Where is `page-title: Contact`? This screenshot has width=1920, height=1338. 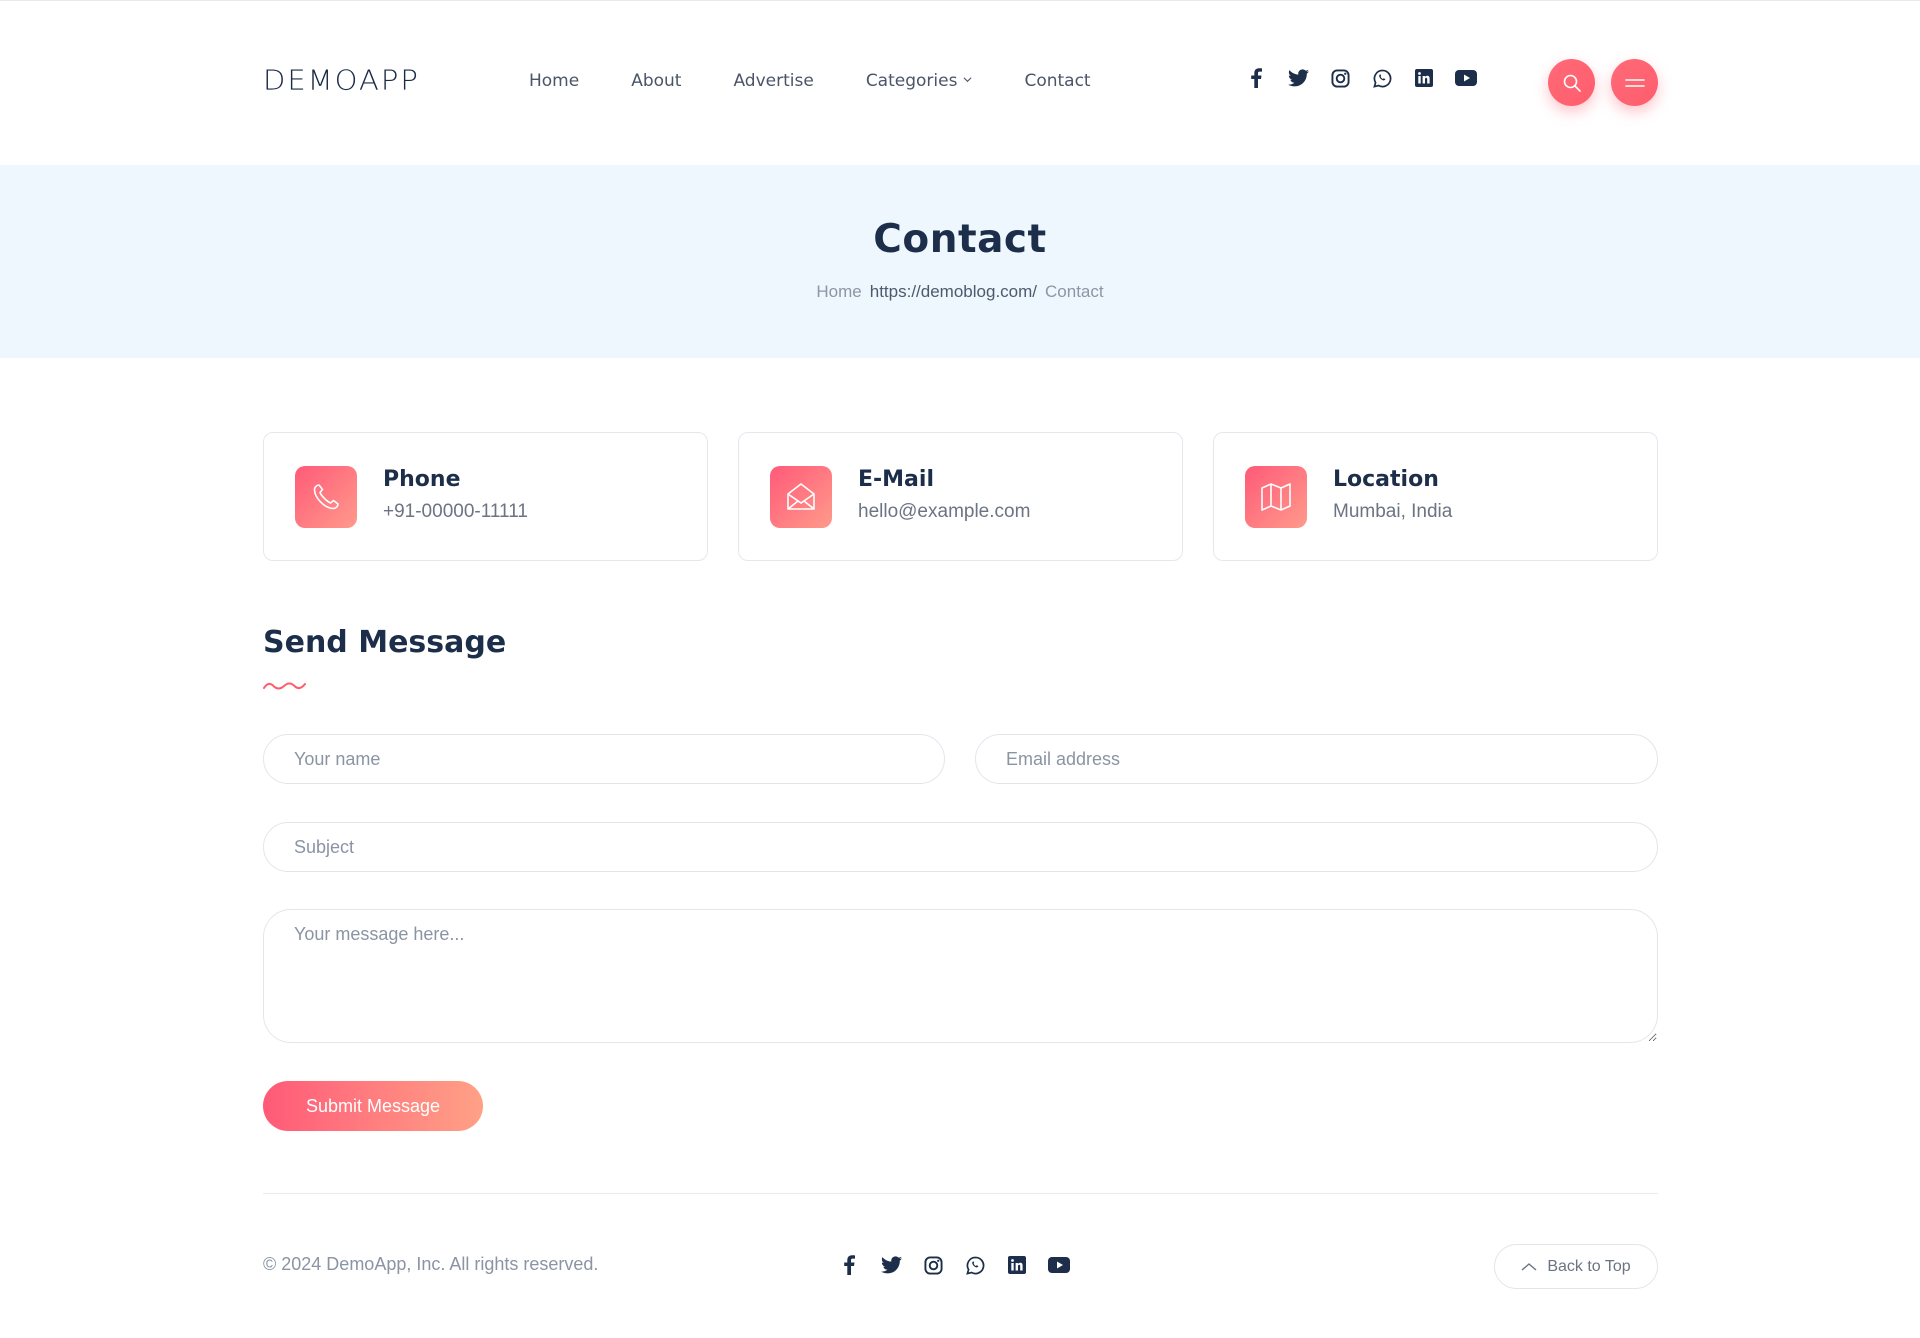 page-title: Contact is located at coordinates (960, 239).